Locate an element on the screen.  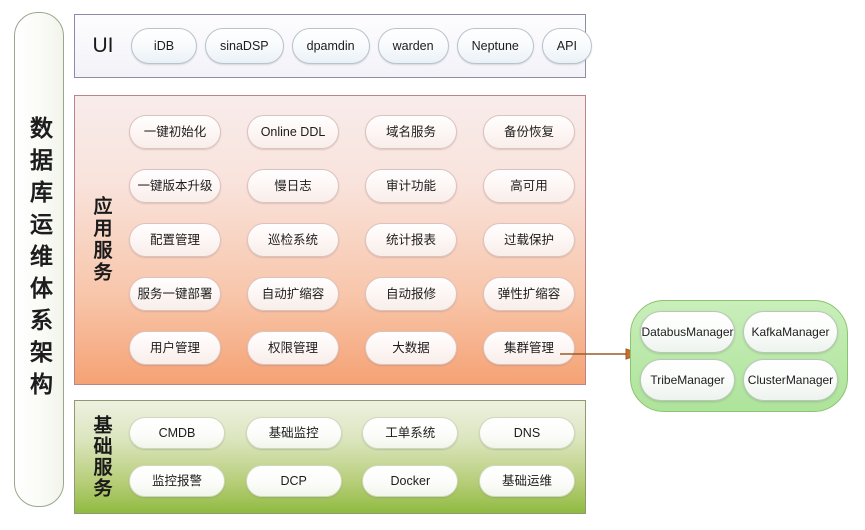
layer-base-services-label: 基础服务 is located at coordinates (101, 457).